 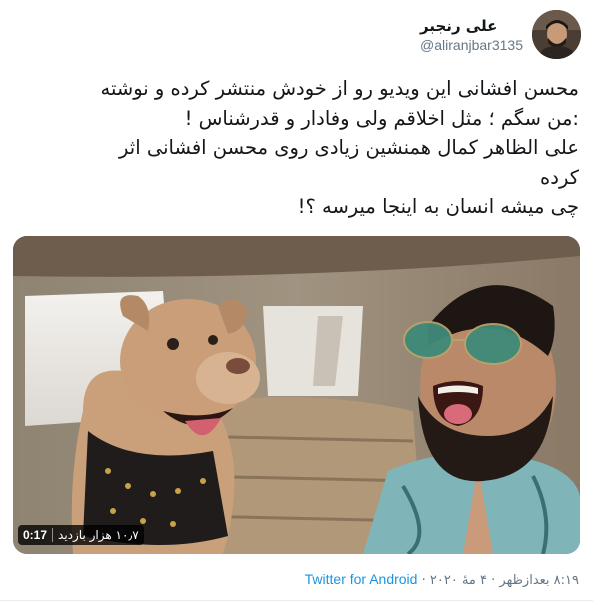 I want to click on user-handle: @aliranjbar3135, so click(x=471, y=45).